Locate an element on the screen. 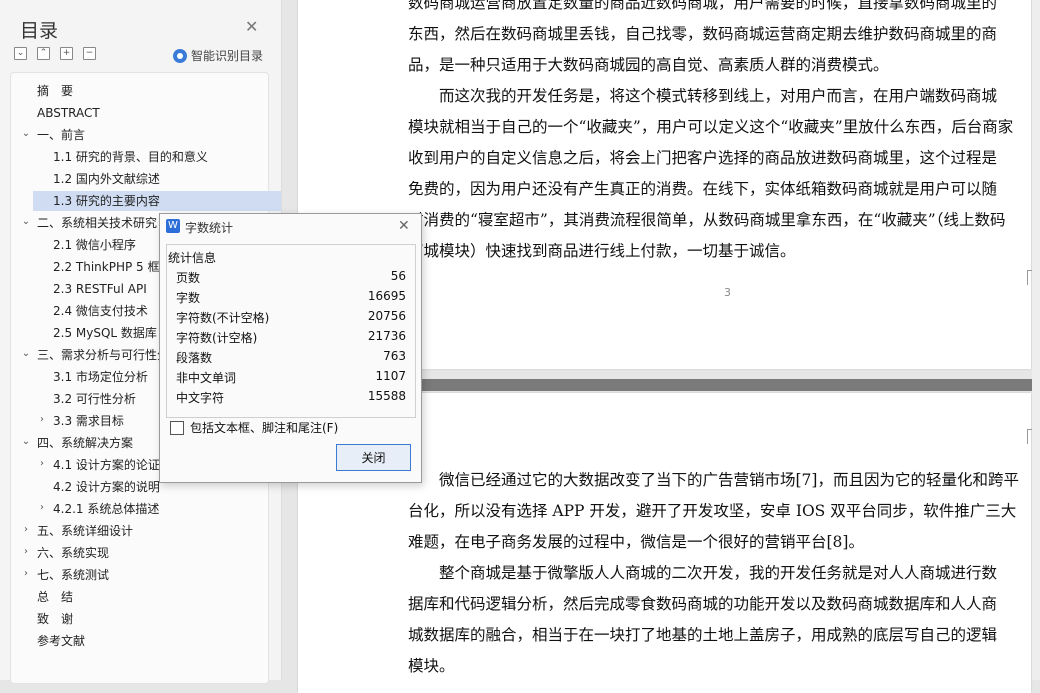 The width and height of the screenshot is (1040, 693). dialog-title: 字数统计 is located at coordinates (209, 228).